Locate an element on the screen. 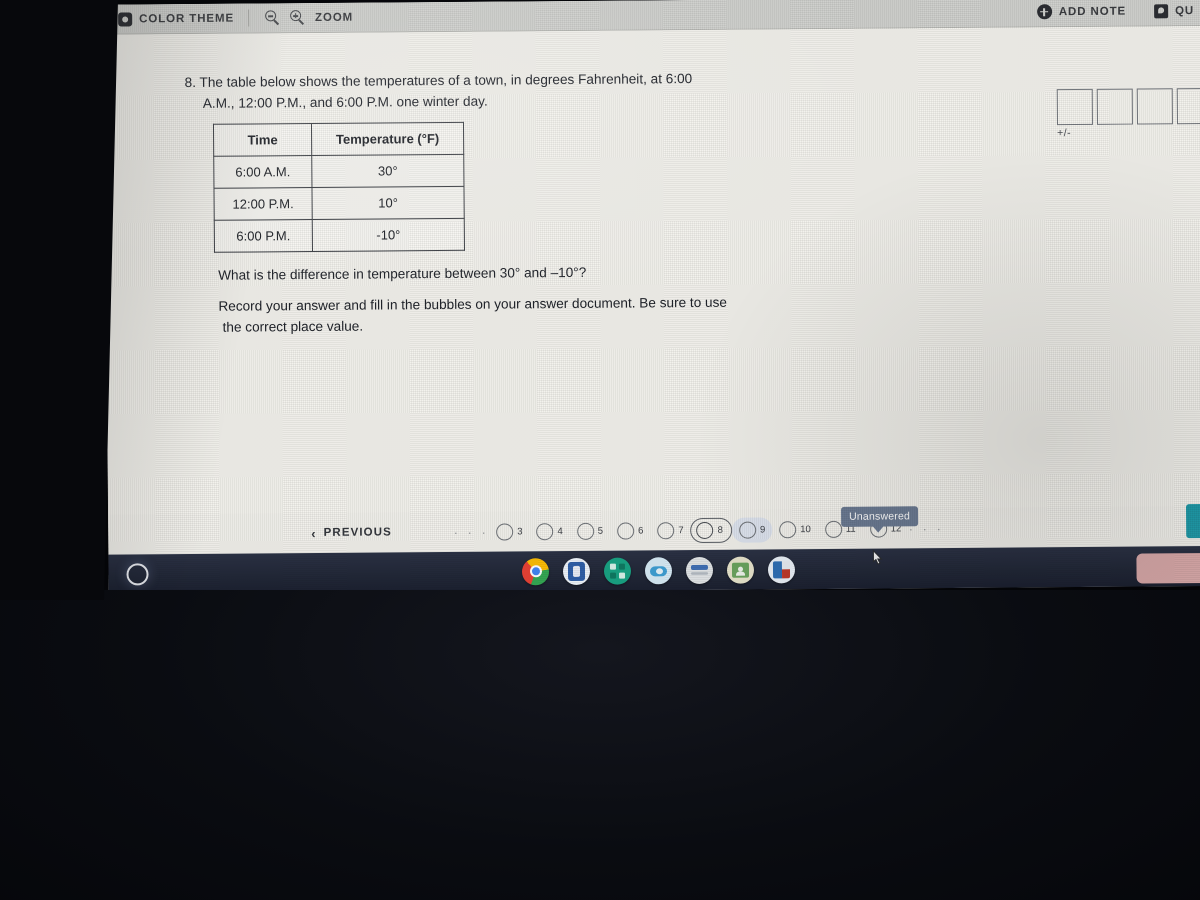 The image size is (1200, 900). magnifier-minus-icon is located at coordinates (272, 18).